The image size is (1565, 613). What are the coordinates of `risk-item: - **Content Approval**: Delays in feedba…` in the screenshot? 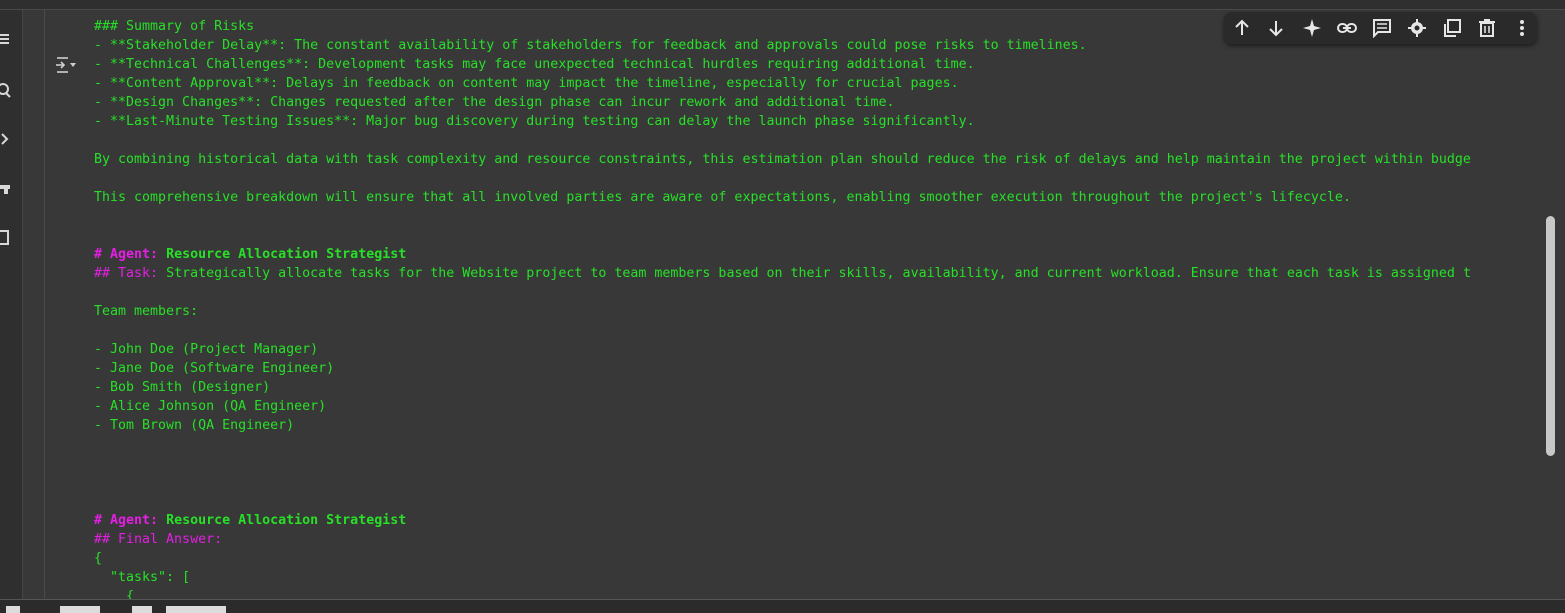 It's located at (526, 83).